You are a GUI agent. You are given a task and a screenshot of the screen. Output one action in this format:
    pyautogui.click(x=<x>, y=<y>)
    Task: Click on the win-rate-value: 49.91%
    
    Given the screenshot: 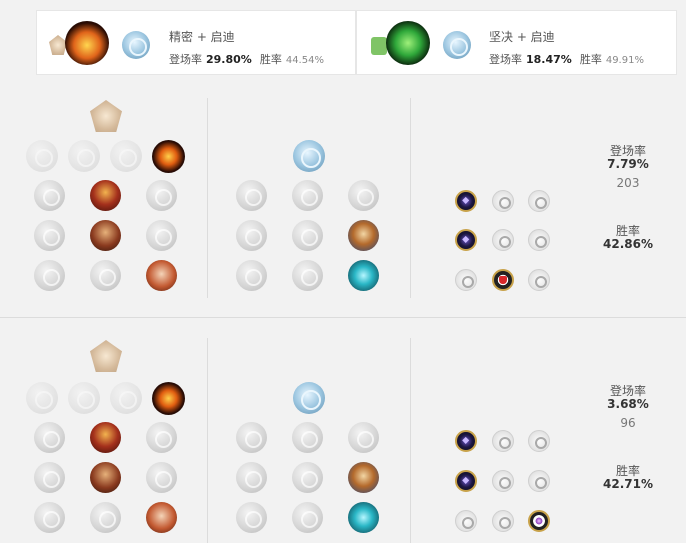 What is the action you would take?
    pyautogui.click(x=624, y=60)
    